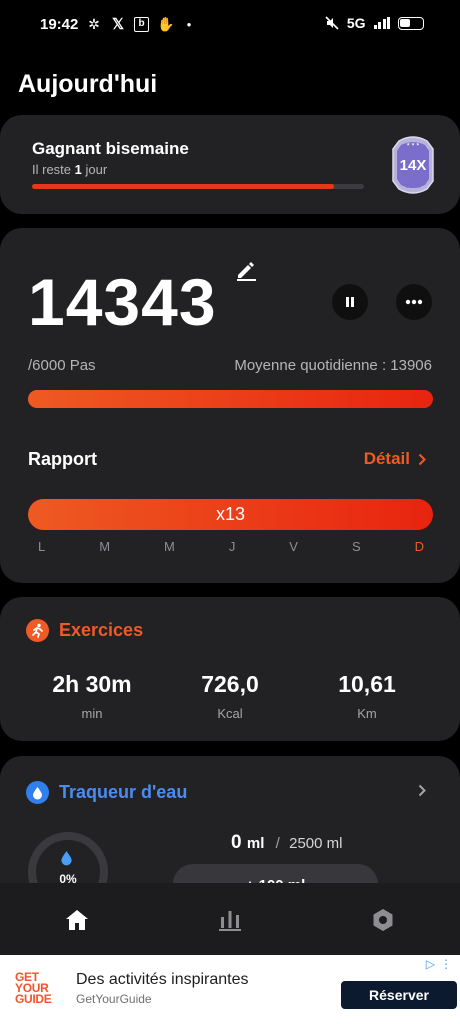  What do you see at coordinates (118, 24) in the screenshot?
I see `x-icon: 𝕏` at bounding box center [118, 24].